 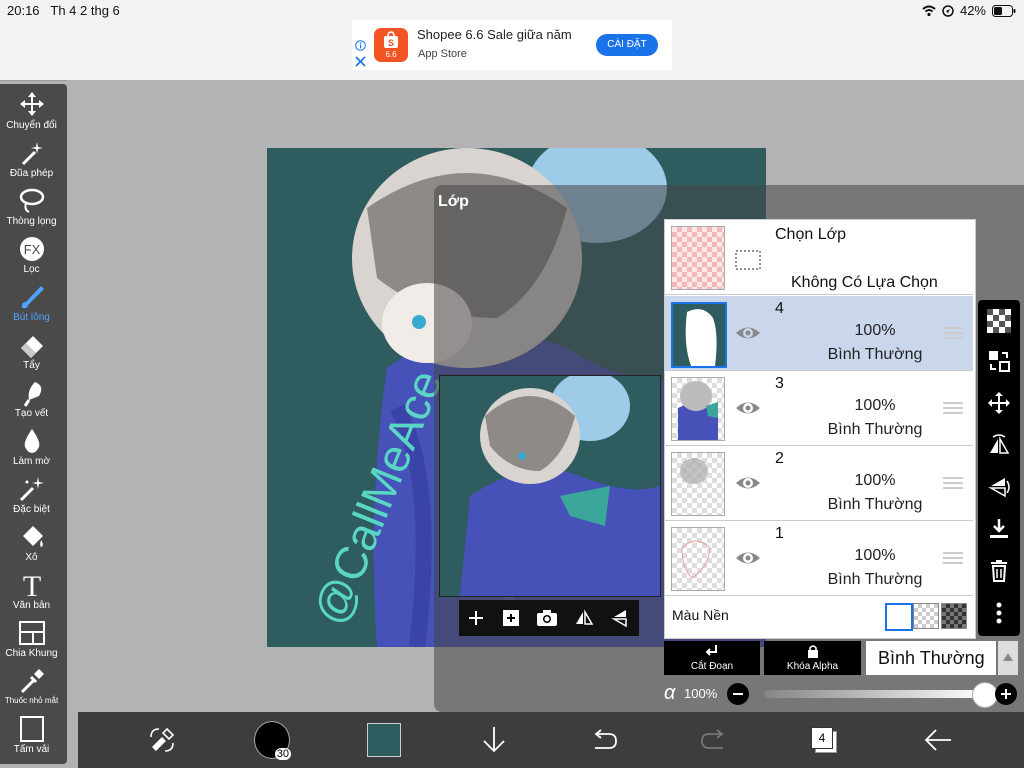 What do you see at coordinates (948, 10) in the screenshot?
I see `location-icon` at bounding box center [948, 10].